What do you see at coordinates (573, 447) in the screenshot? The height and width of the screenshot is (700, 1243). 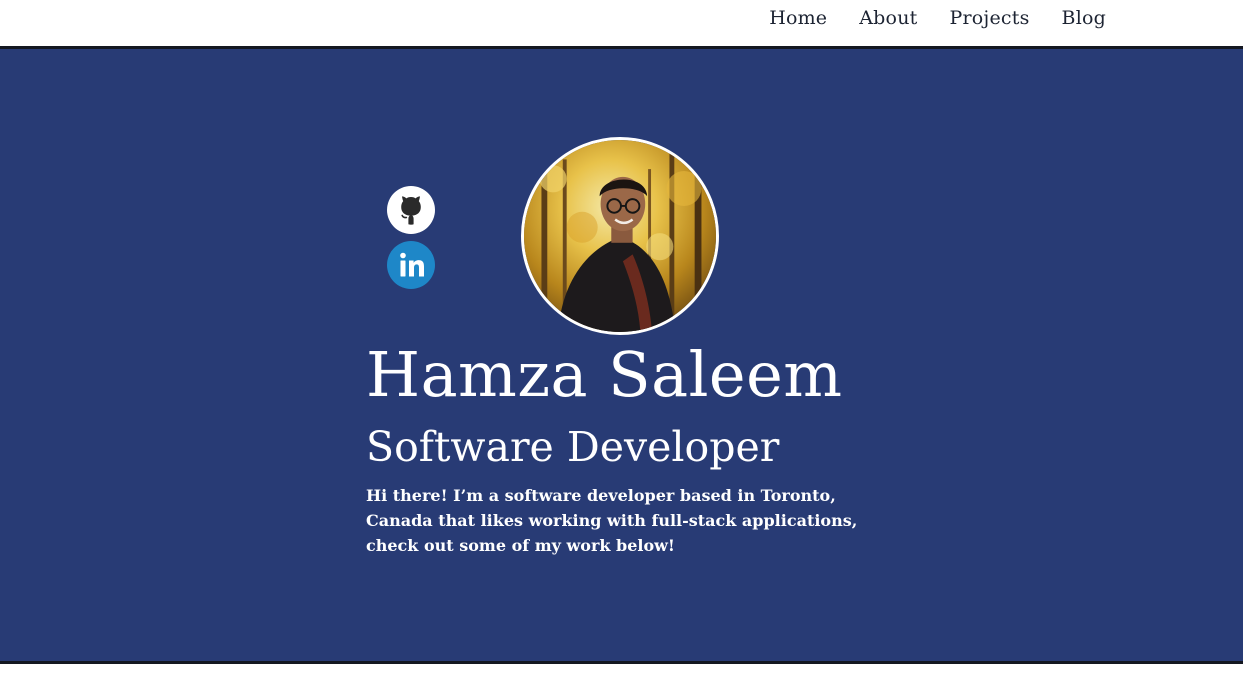 I see `hero-role: Software Developer` at bounding box center [573, 447].